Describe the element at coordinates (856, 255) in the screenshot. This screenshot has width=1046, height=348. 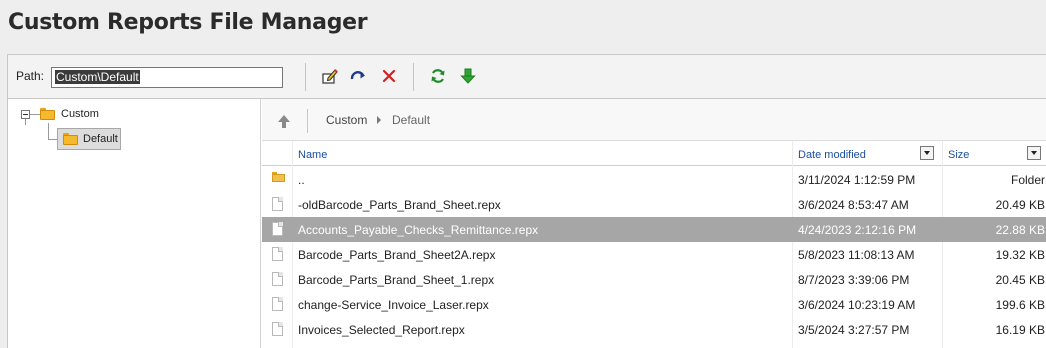
I see `file-date: 5/8/2023 11:08:13 AM` at that location.